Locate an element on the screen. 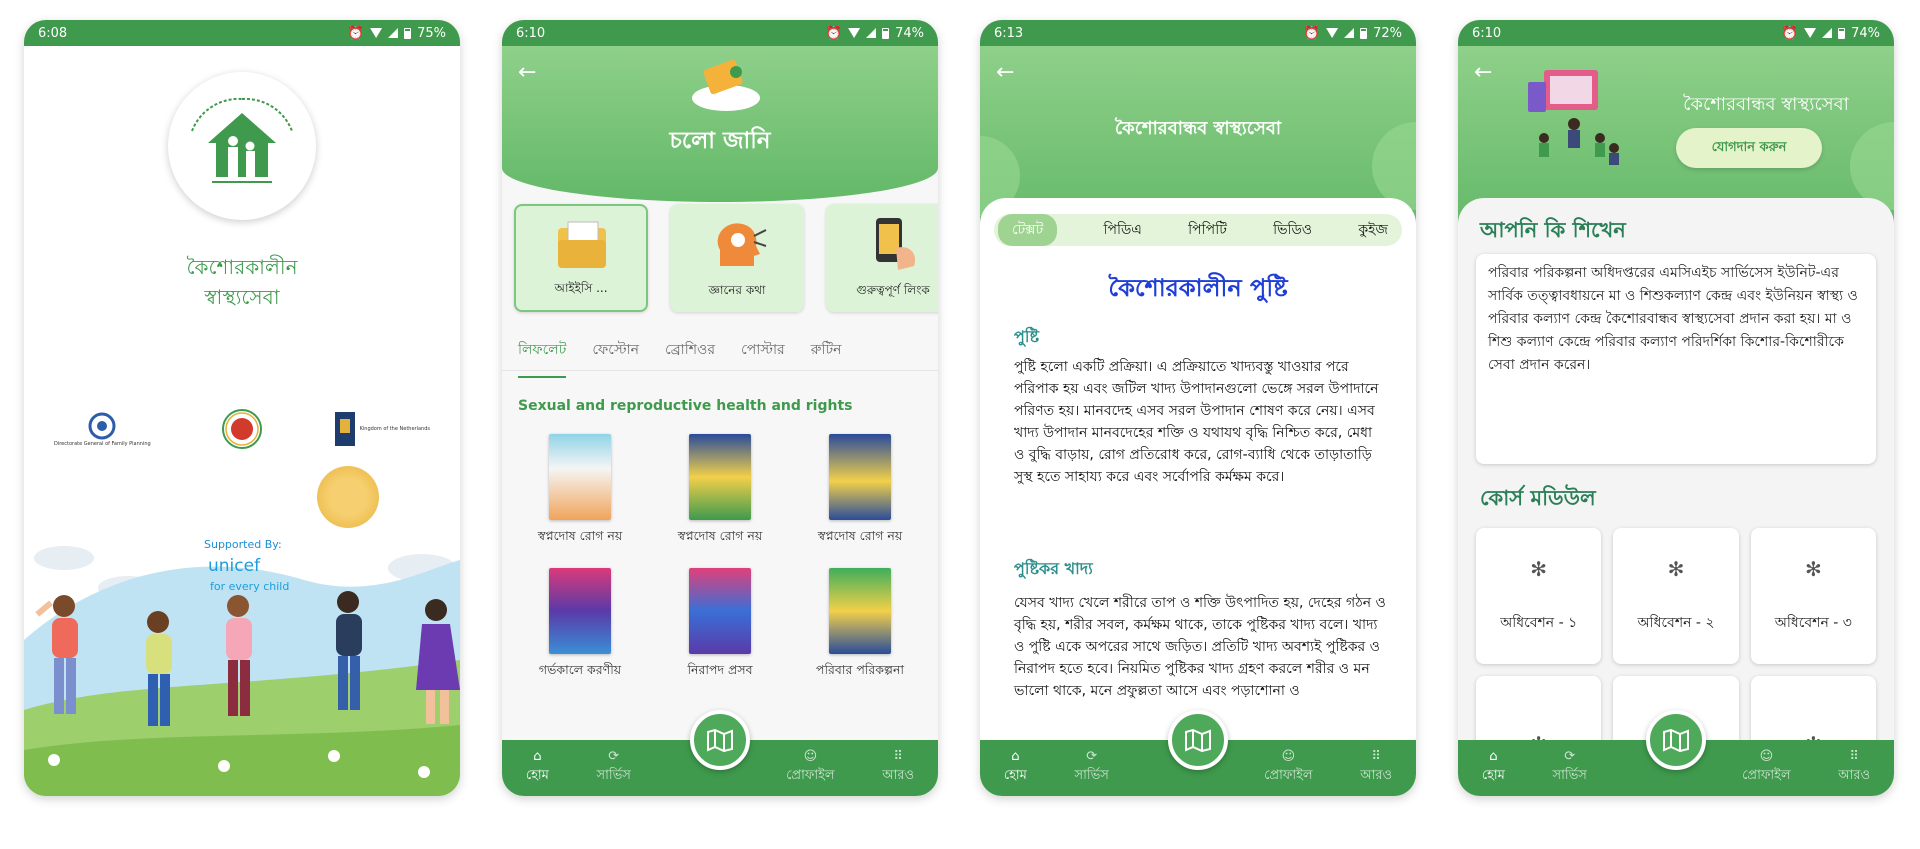 This screenshot has height=849, width=1920. cloud-book-icon is located at coordinates (726, 85).